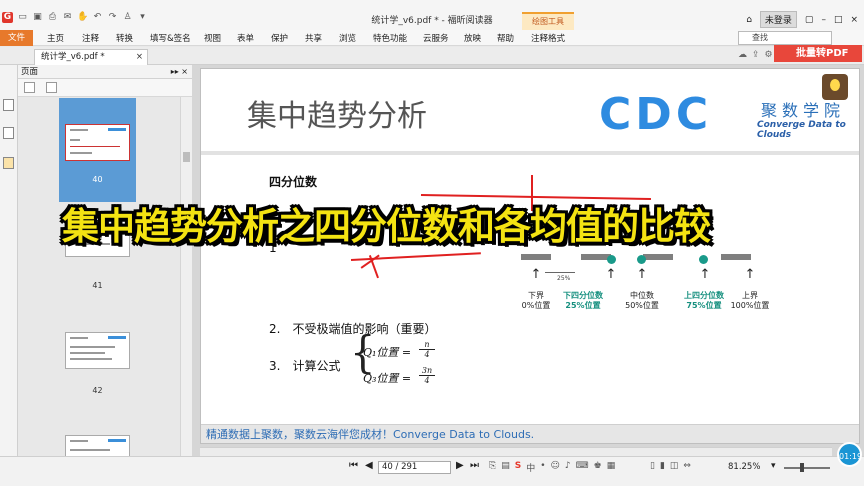 The width and height of the screenshot is (864, 486). What do you see at coordinates (785, 38) in the screenshot?
I see `search-input: 查找` at bounding box center [785, 38].